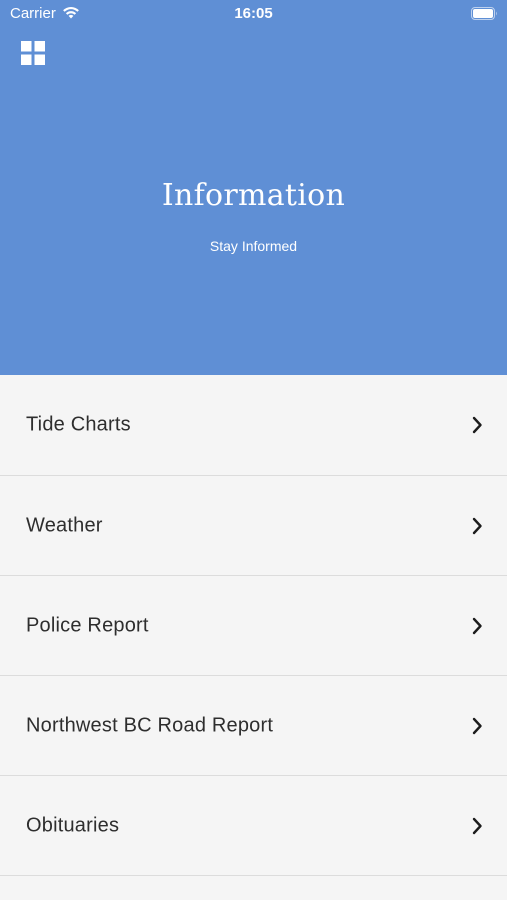 This screenshot has width=507, height=900. I want to click on status-bar: Carrier 16:05, so click(253, 14).